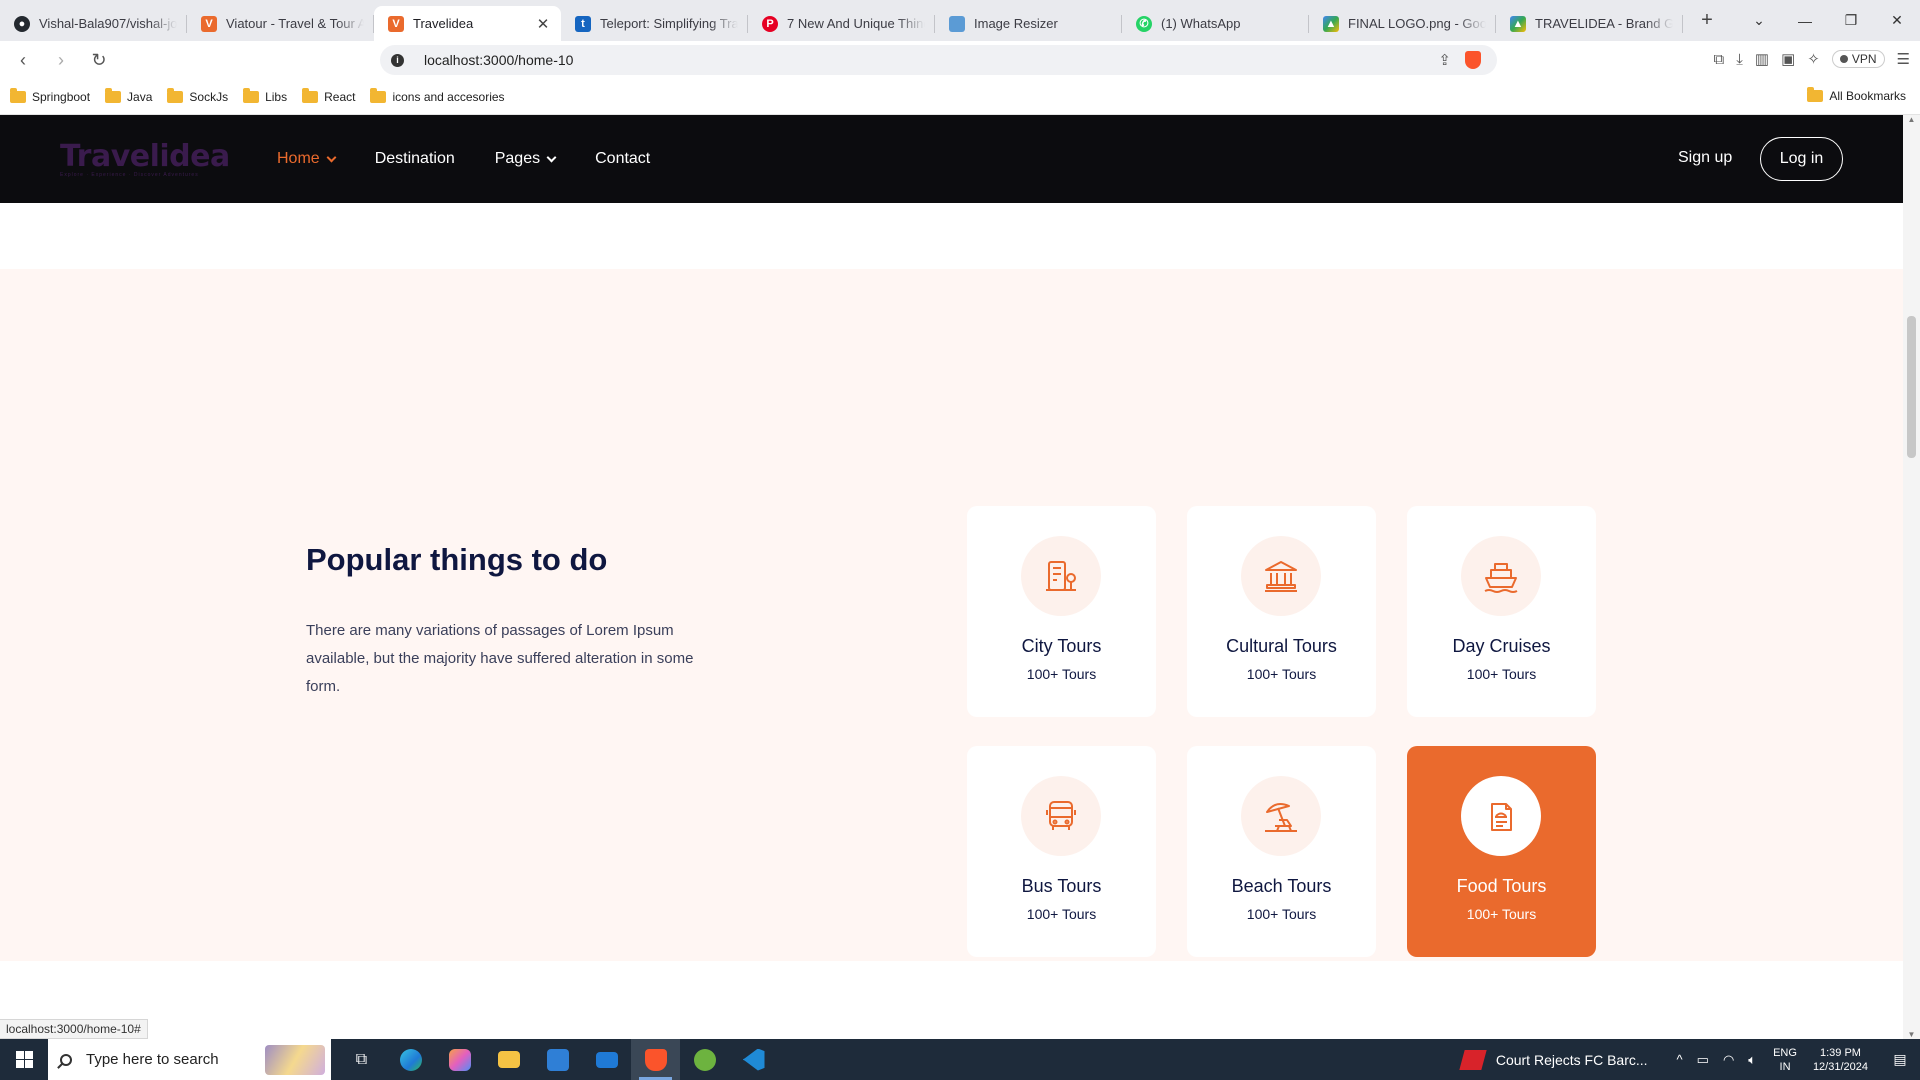  Describe the element at coordinates (189, 1059) in the screenshot. I see `taskbar-search: Type here to search` at that location.